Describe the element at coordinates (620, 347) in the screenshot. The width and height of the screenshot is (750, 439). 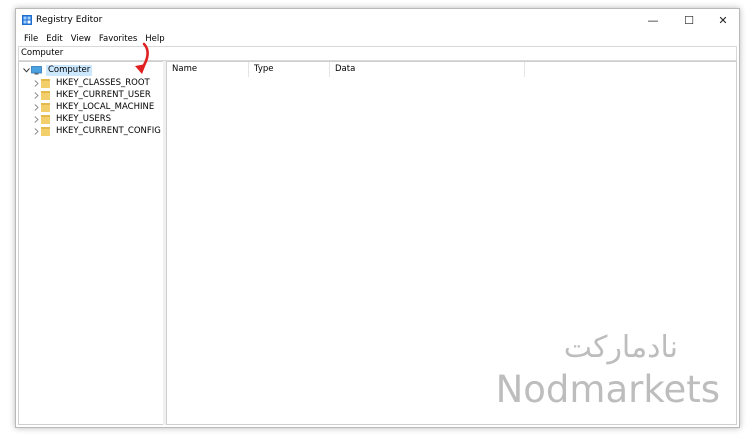
I see `watermark-arabic-text: نادمارکت` at that location.